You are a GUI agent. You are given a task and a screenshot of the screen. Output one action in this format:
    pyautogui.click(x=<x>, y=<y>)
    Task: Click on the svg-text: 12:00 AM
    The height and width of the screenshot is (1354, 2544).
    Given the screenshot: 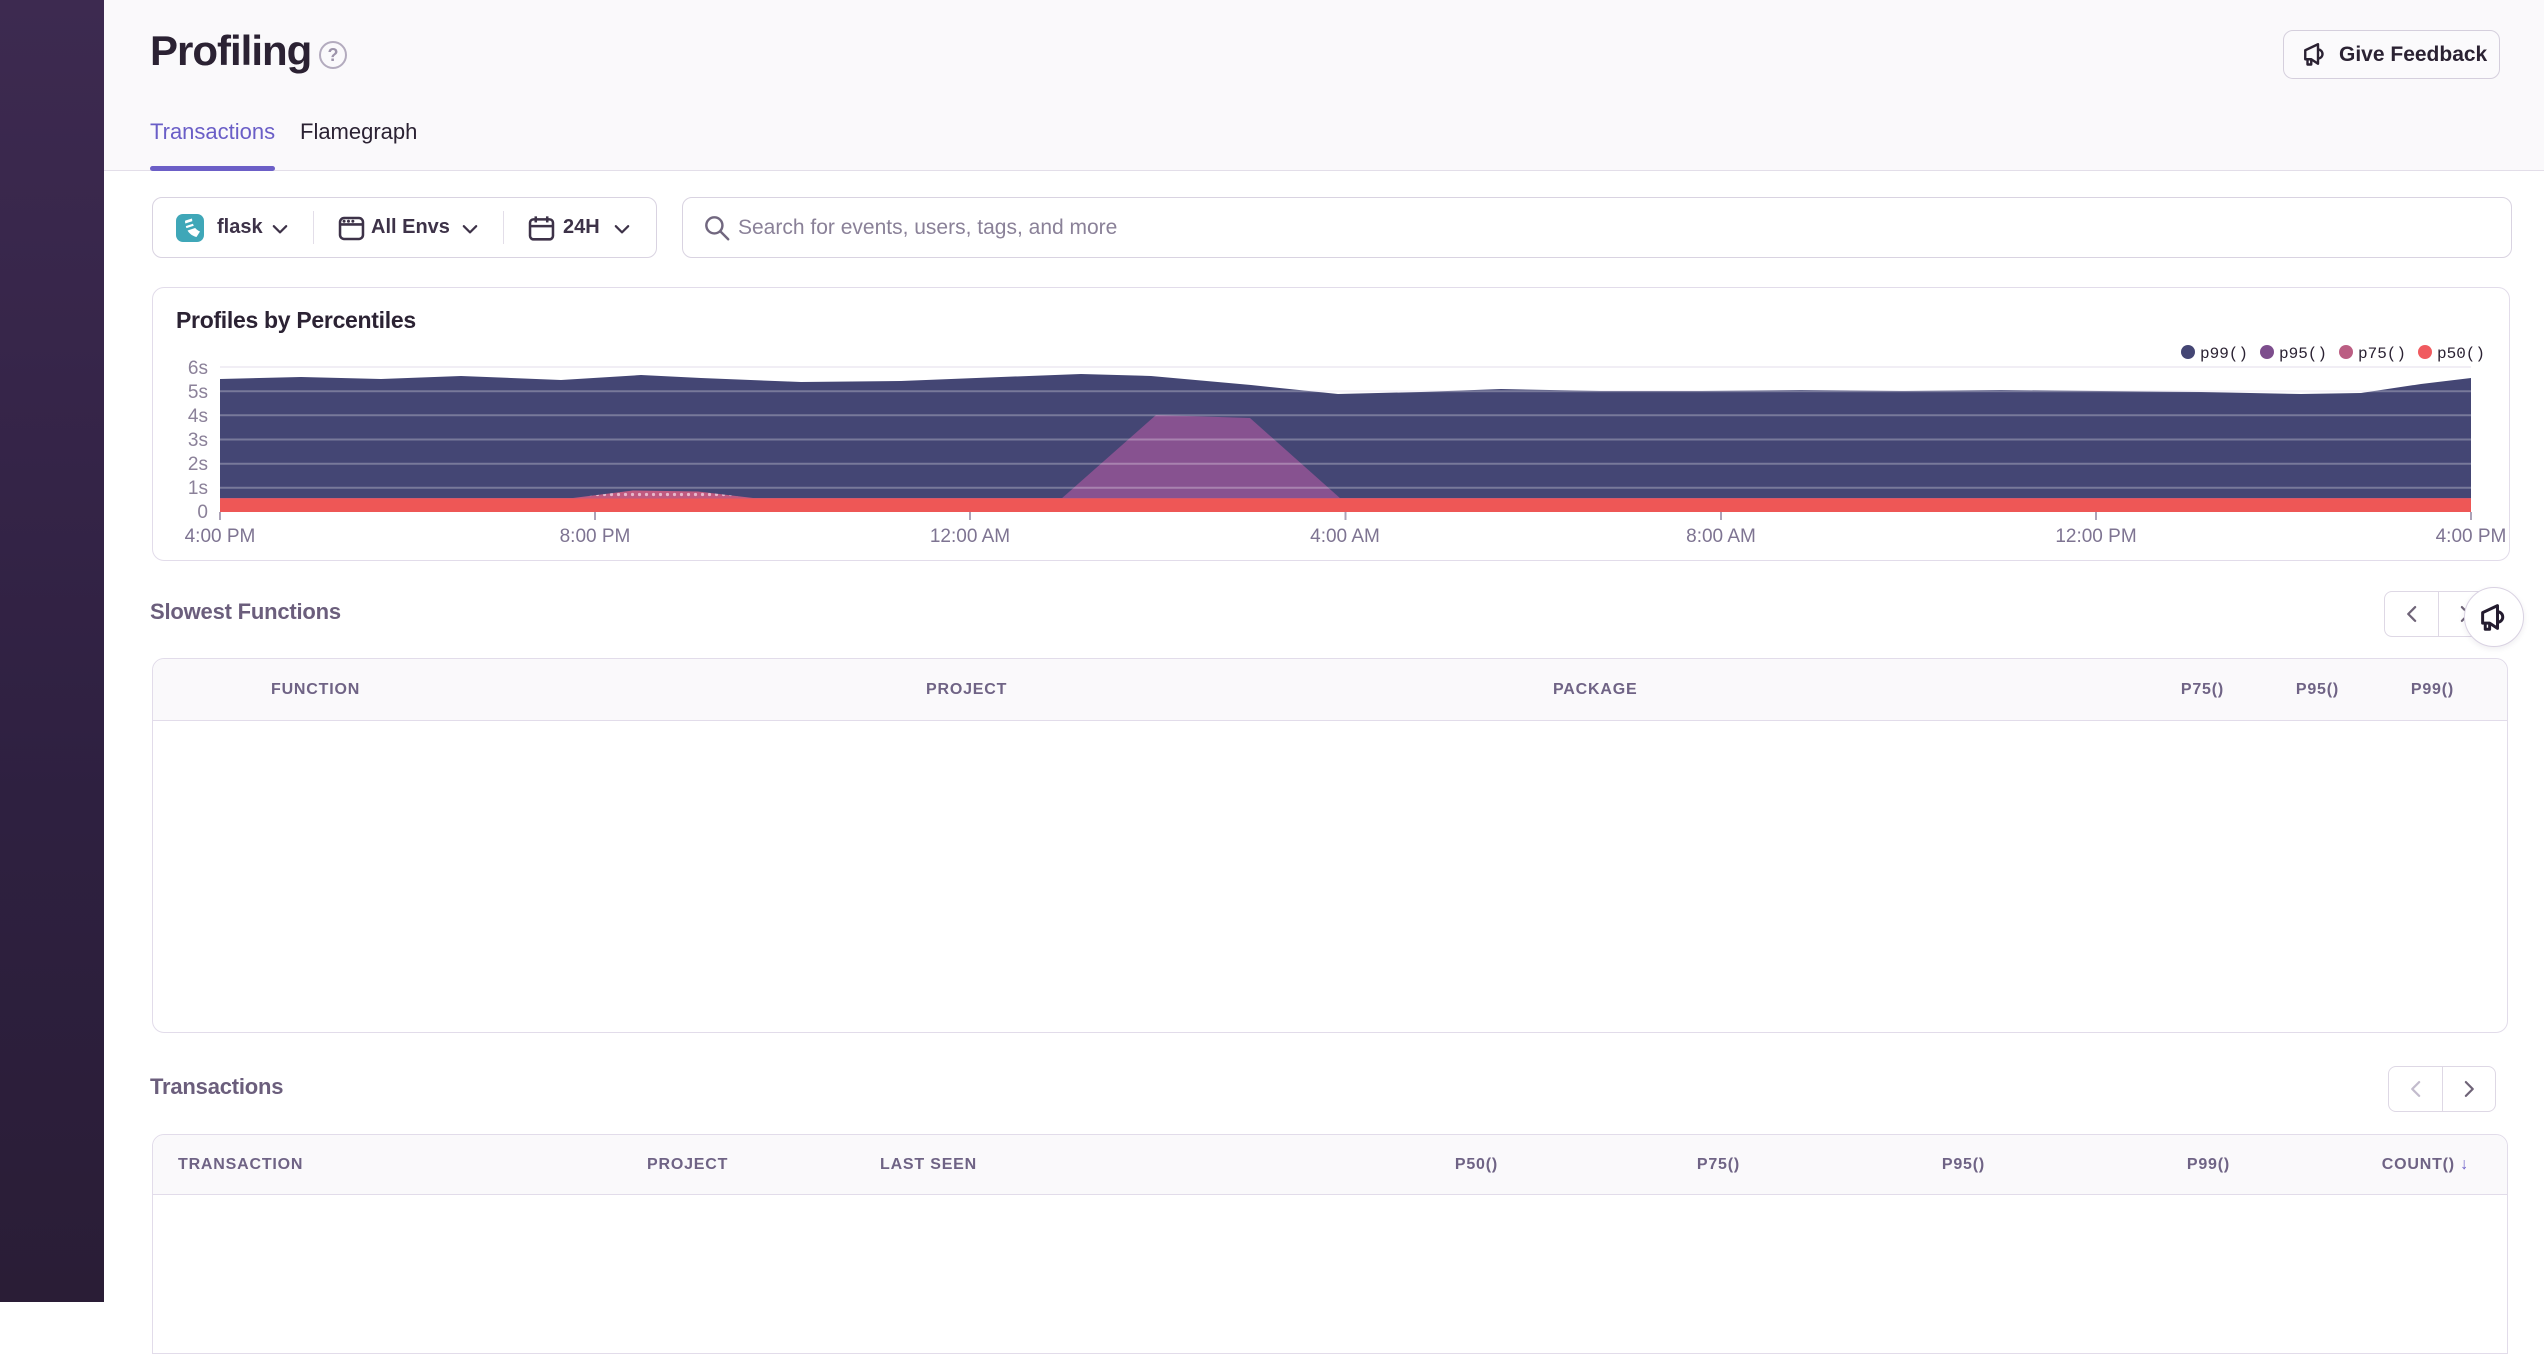 What is the action you would take?
    pyautogui.click(x=970, y=536)
    